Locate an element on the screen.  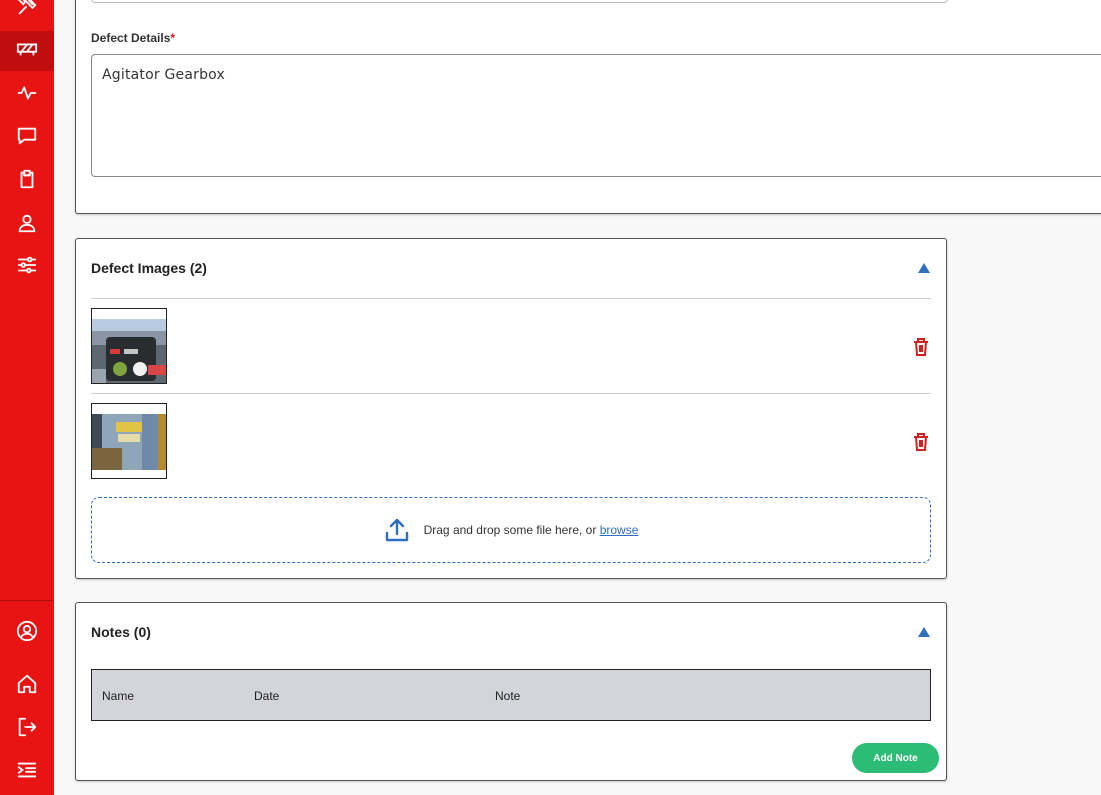
barrier-icon is located at coordinates (27, 51).